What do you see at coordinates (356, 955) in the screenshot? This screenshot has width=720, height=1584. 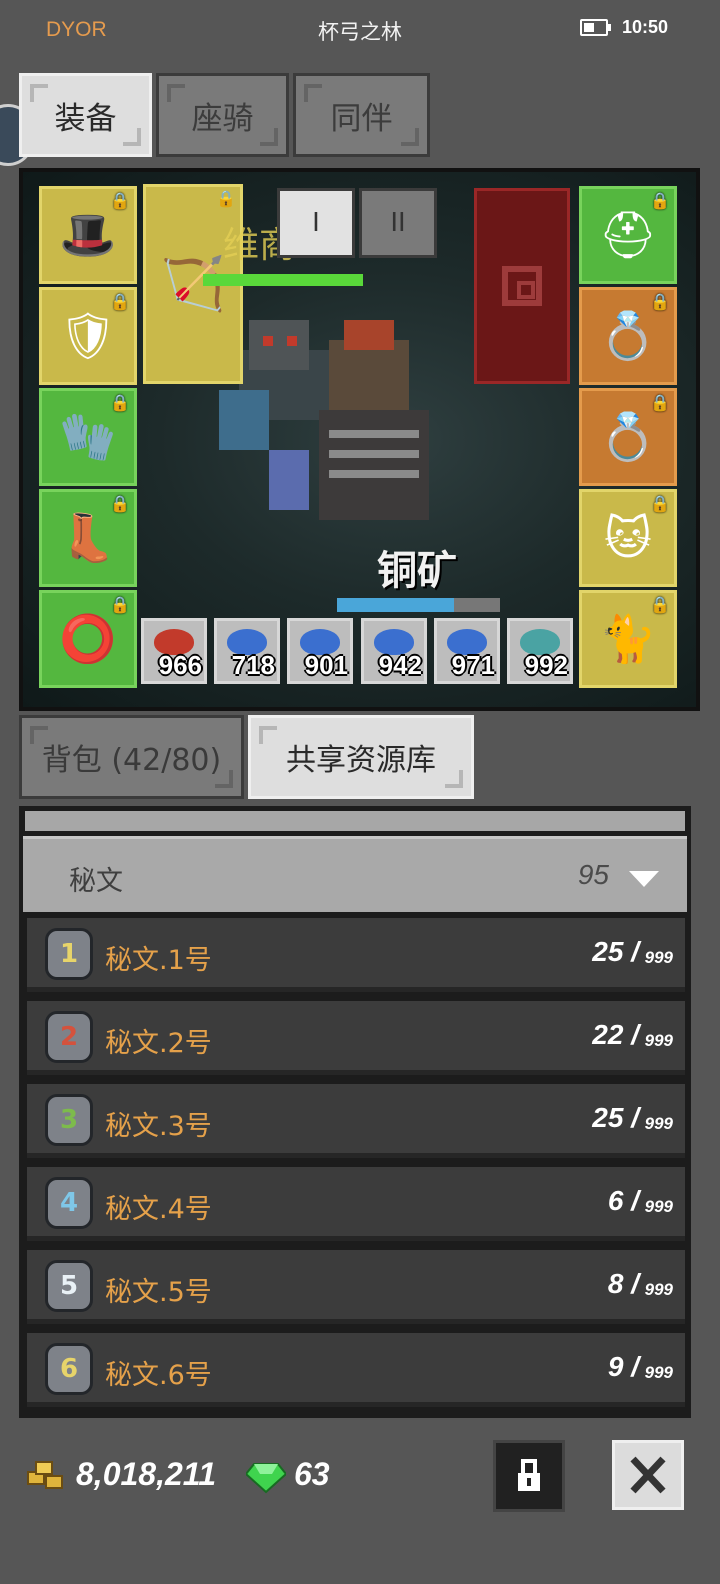 I see `list-item: 1 秘文.1号 25 / 999` at bounding box center [356, 955].